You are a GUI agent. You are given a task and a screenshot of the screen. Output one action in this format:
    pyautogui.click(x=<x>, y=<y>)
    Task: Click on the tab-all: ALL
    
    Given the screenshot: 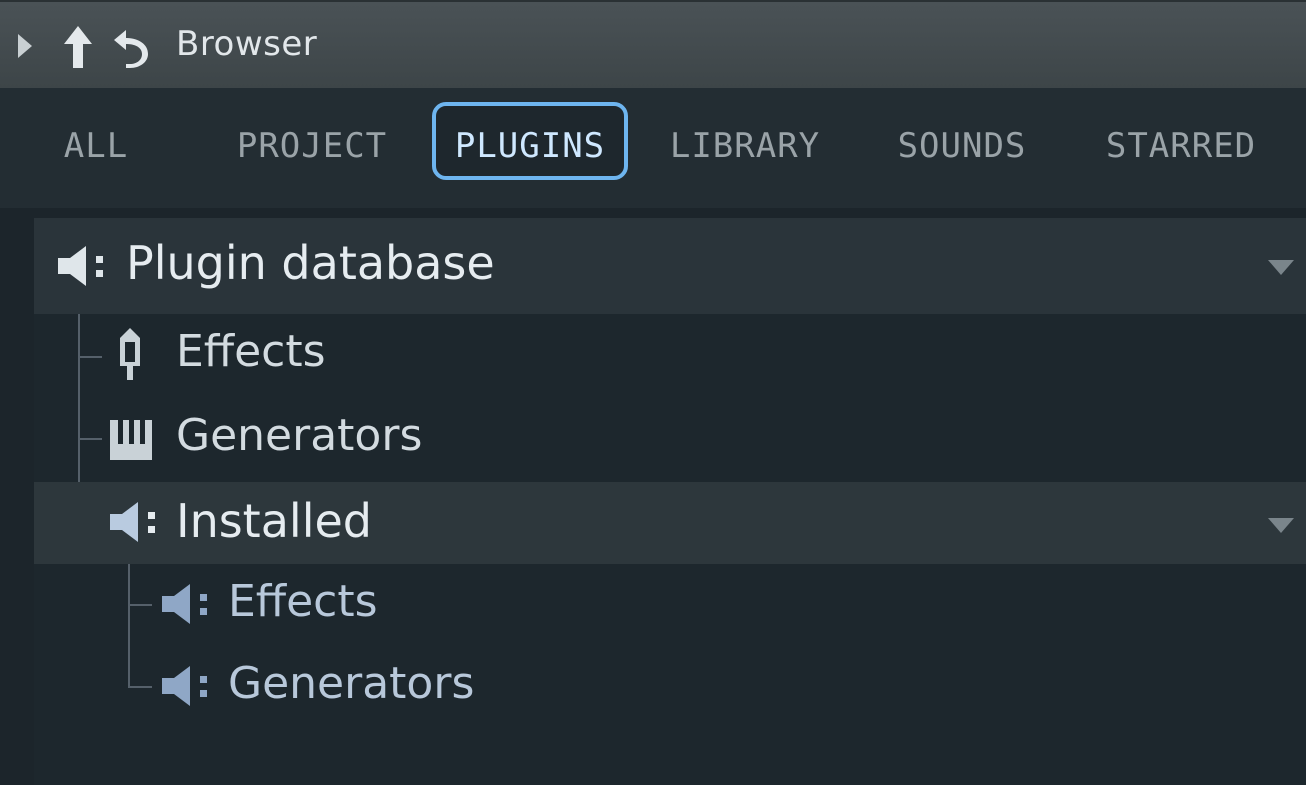 What is the action you would take?
    pyautogui.click(x=96, y=146)
    